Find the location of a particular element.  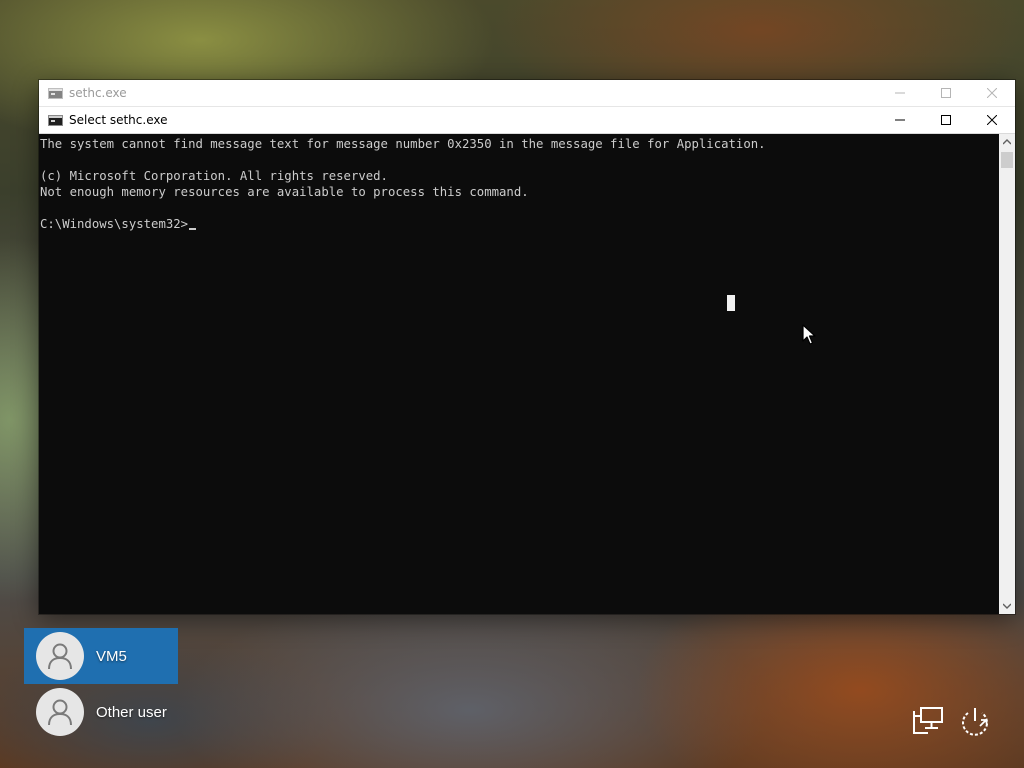

background-window-title: sethc.exe is located at coordinates (98, 93).